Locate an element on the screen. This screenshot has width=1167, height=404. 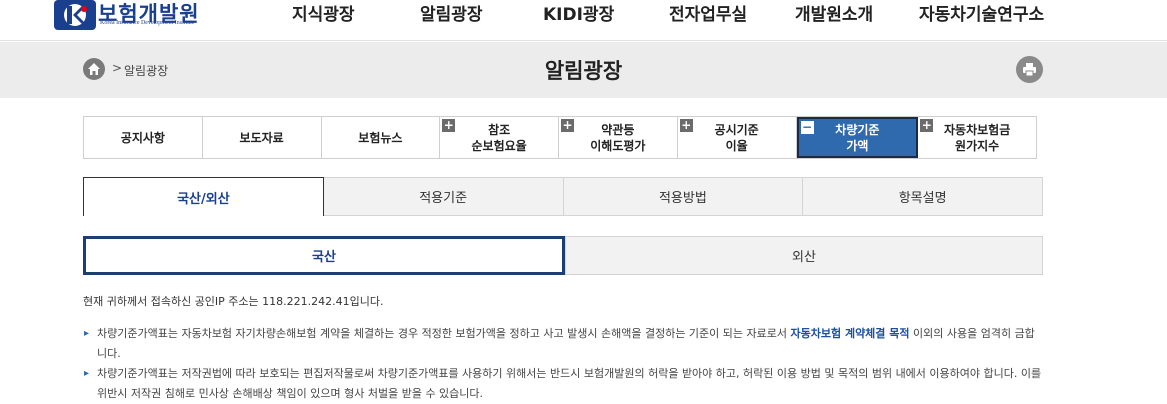
menu-item-label: 자동차보험금 원가지수 is located at coordinates (977, 137).